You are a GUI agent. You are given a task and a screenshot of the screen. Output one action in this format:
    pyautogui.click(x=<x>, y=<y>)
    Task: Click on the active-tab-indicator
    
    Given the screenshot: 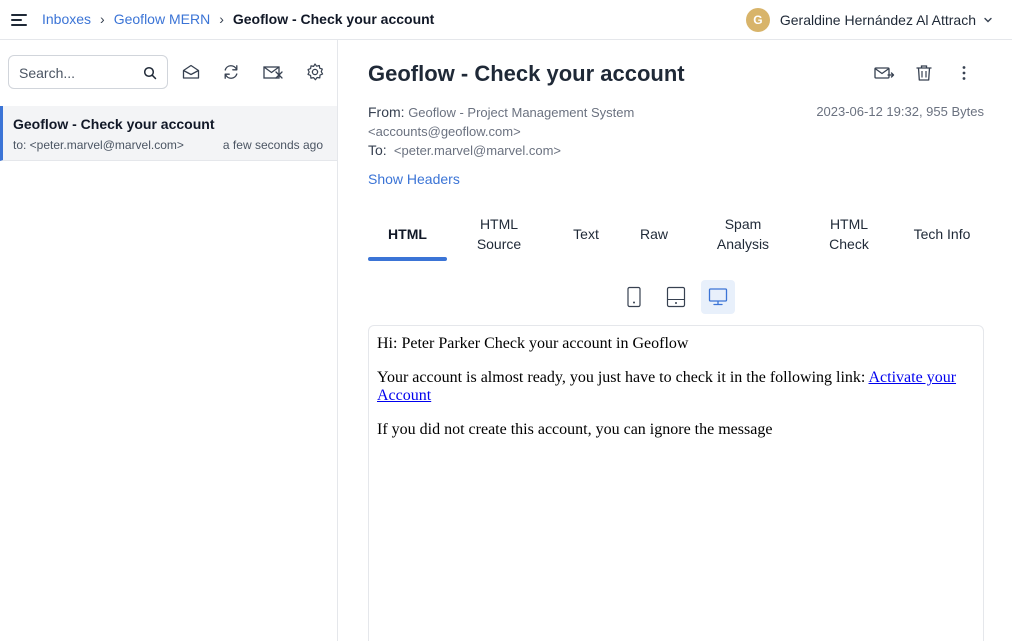 What is the action you would take?
    pyautogui.click(x=407, y=259)
    